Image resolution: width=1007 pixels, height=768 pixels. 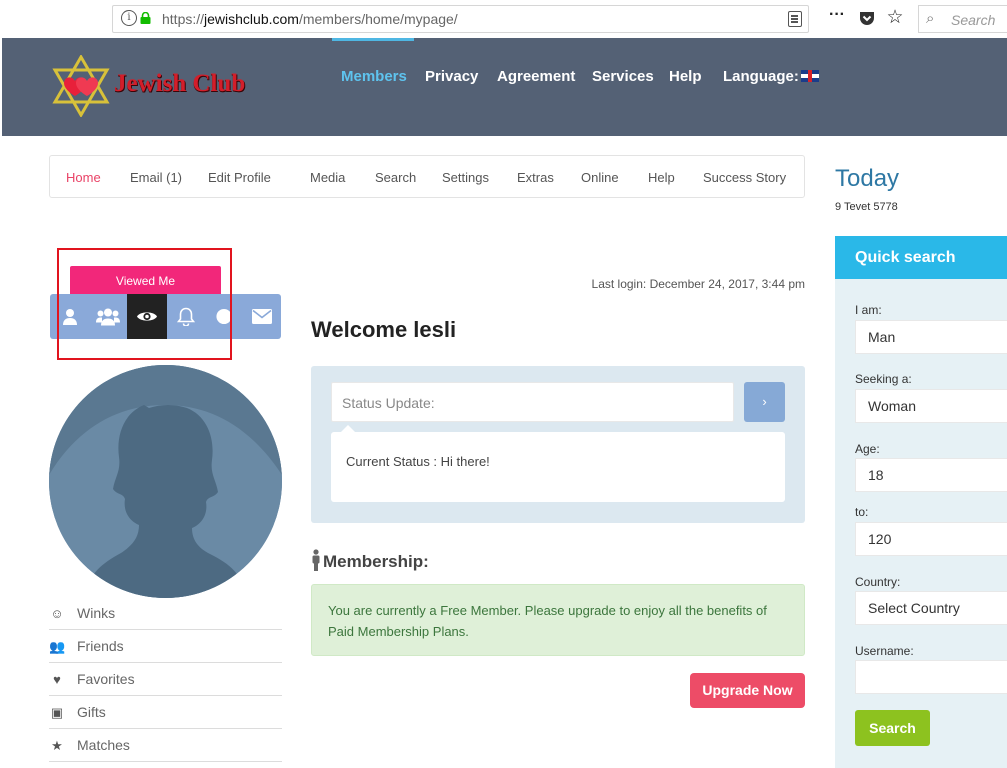 I want to click on highlight-annotation-box, so click(x=144, y=304).